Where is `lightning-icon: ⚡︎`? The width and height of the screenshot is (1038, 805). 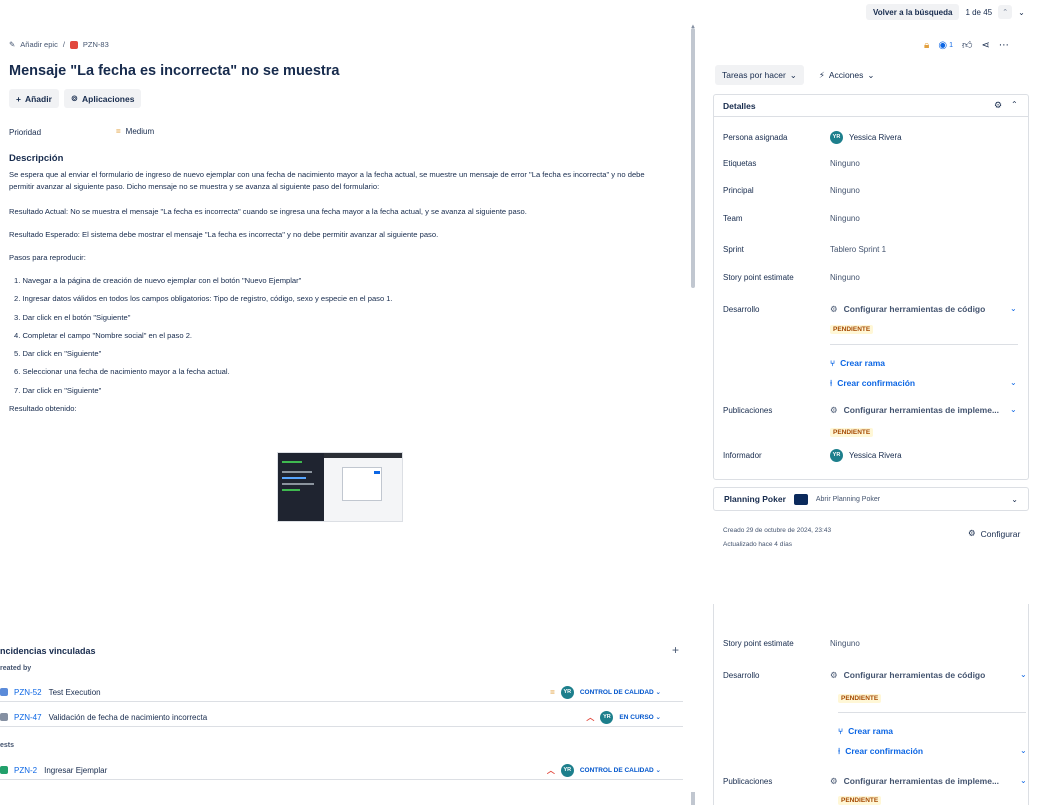 lightning-icon: ⚡︎ is located at coordinates (821, 74).